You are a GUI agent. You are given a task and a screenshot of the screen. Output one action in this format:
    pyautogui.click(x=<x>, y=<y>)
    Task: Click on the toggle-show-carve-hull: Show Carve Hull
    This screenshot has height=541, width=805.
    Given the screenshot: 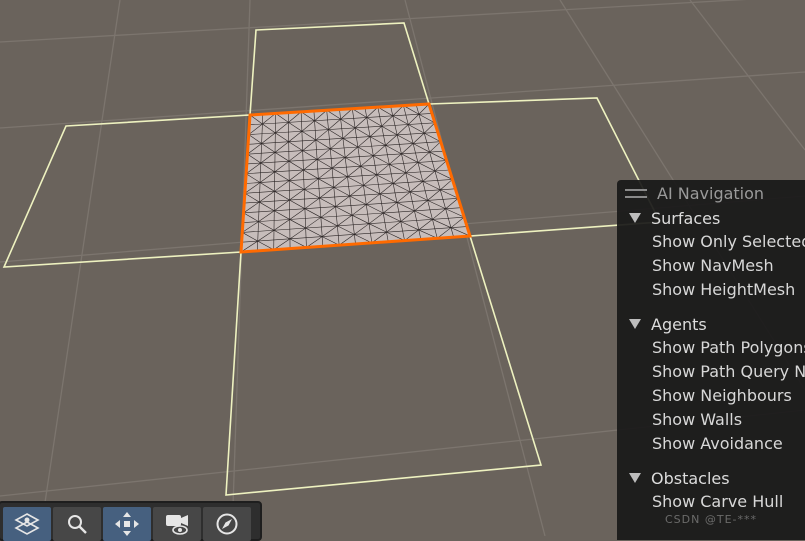 What is the action you would take?
    pyautogui.click(x=711, y=502)
    